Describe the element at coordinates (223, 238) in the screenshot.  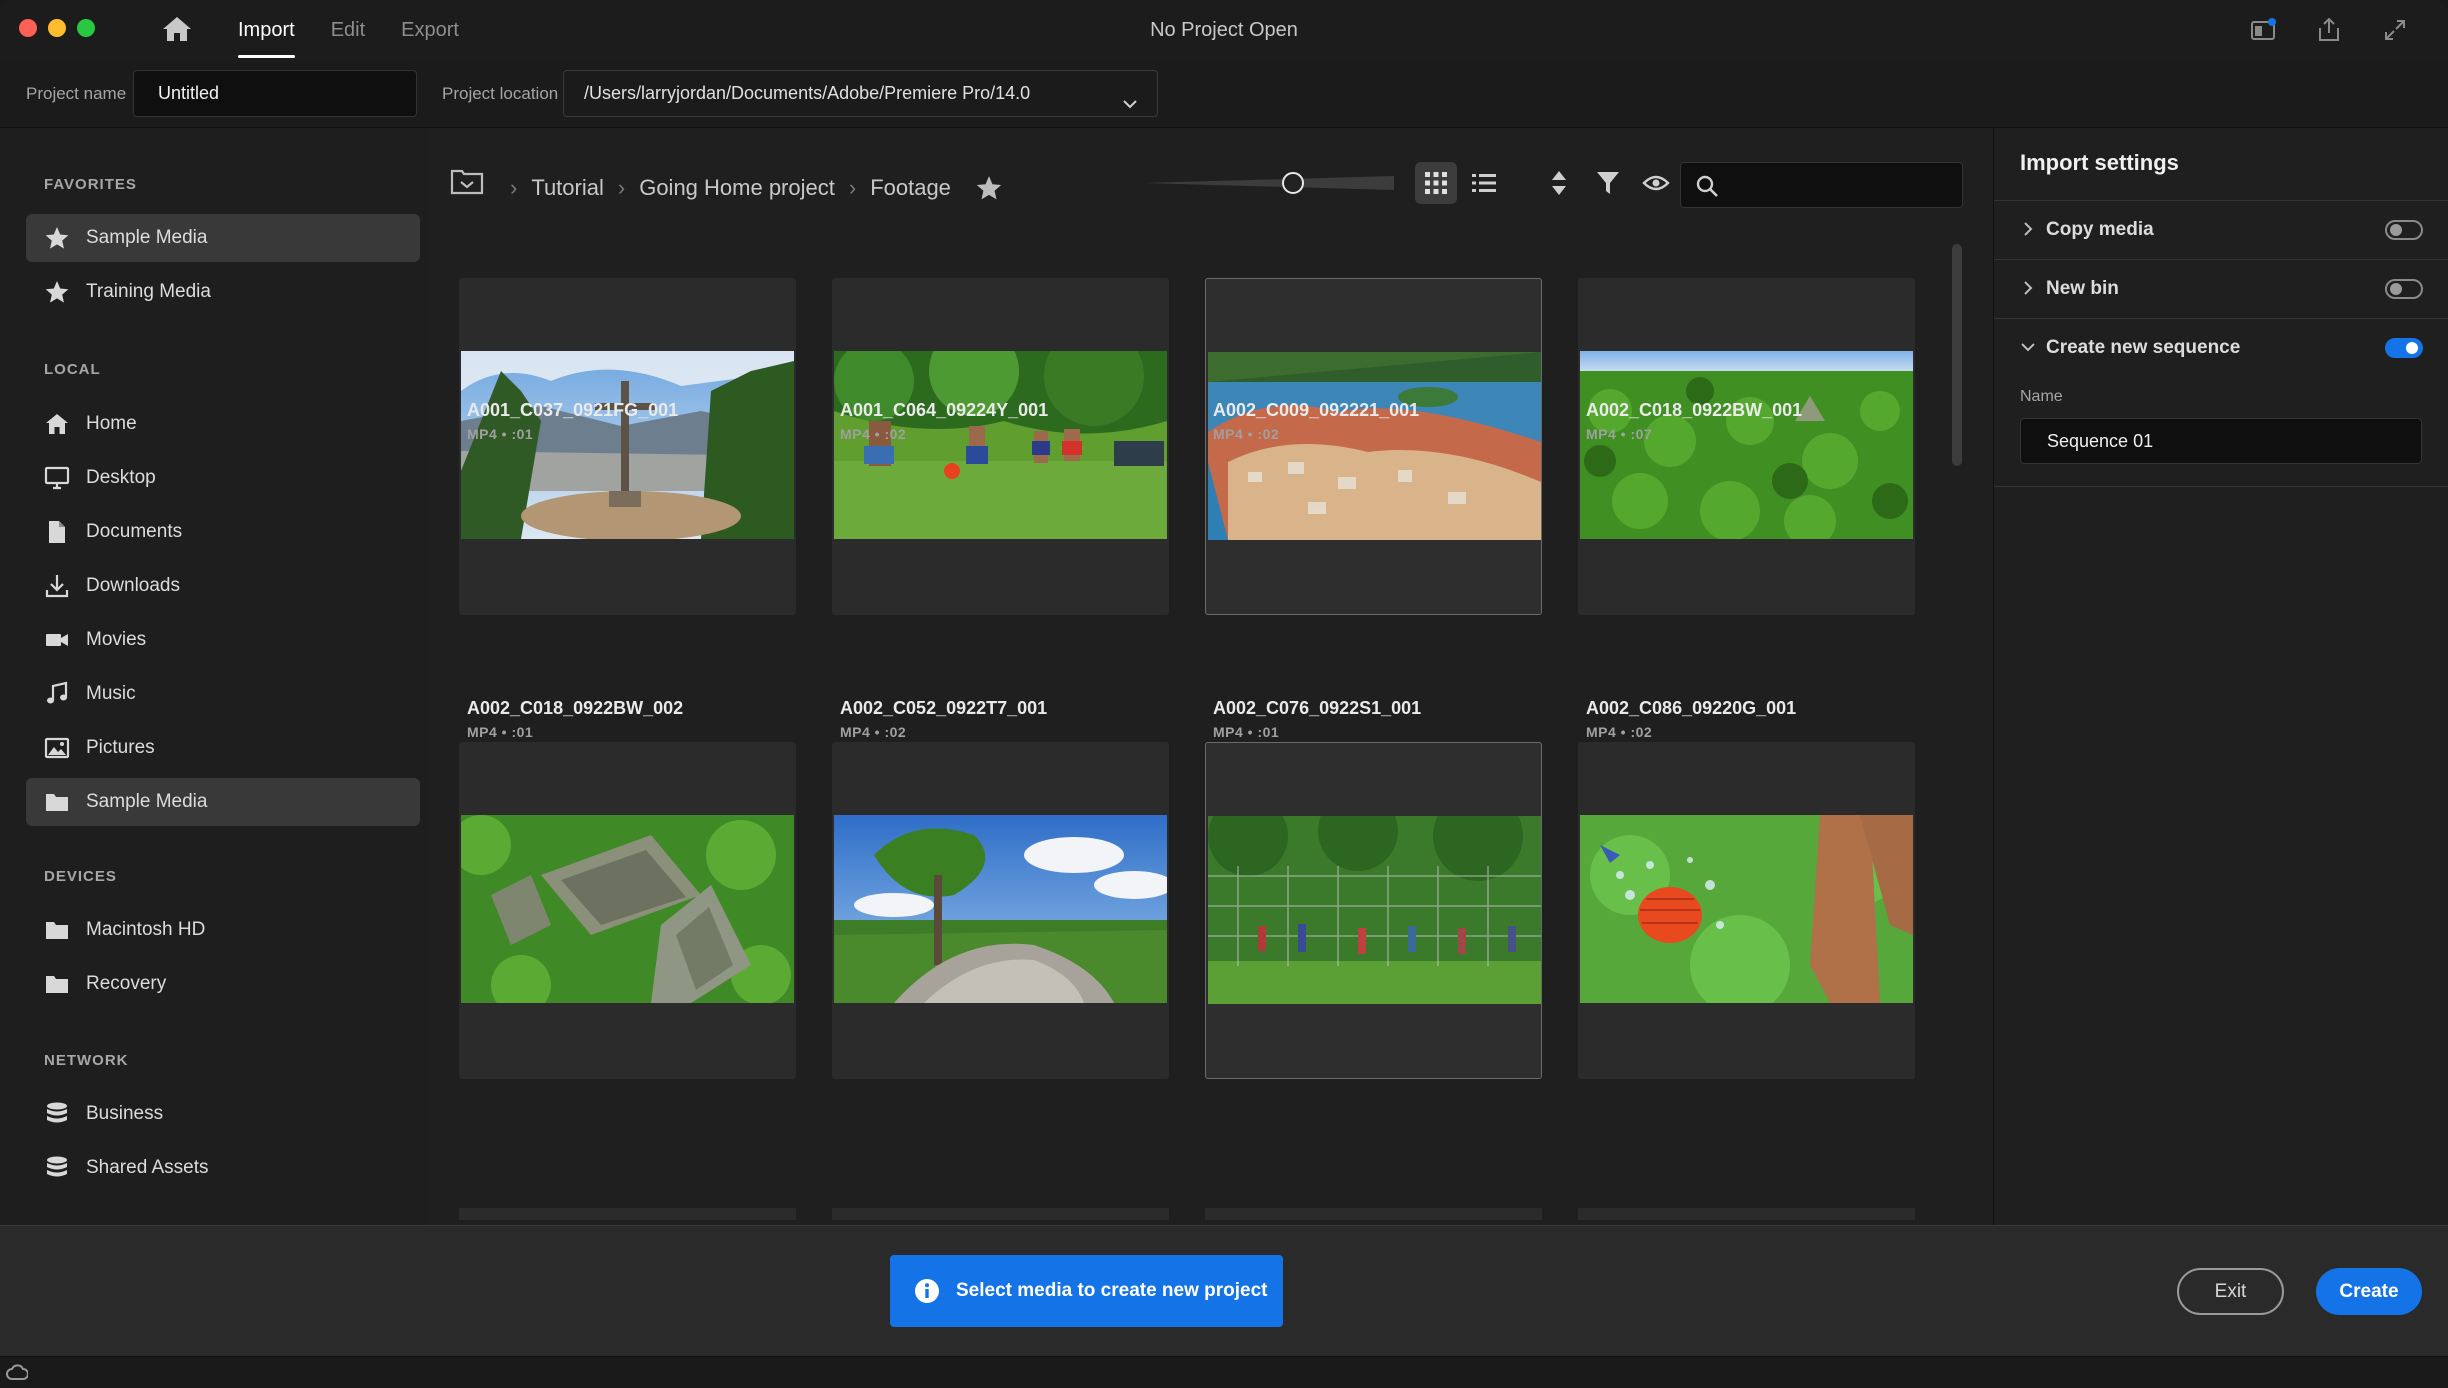
I see `sidebar-item-sample-media-favorite: Sample Media` at that location.